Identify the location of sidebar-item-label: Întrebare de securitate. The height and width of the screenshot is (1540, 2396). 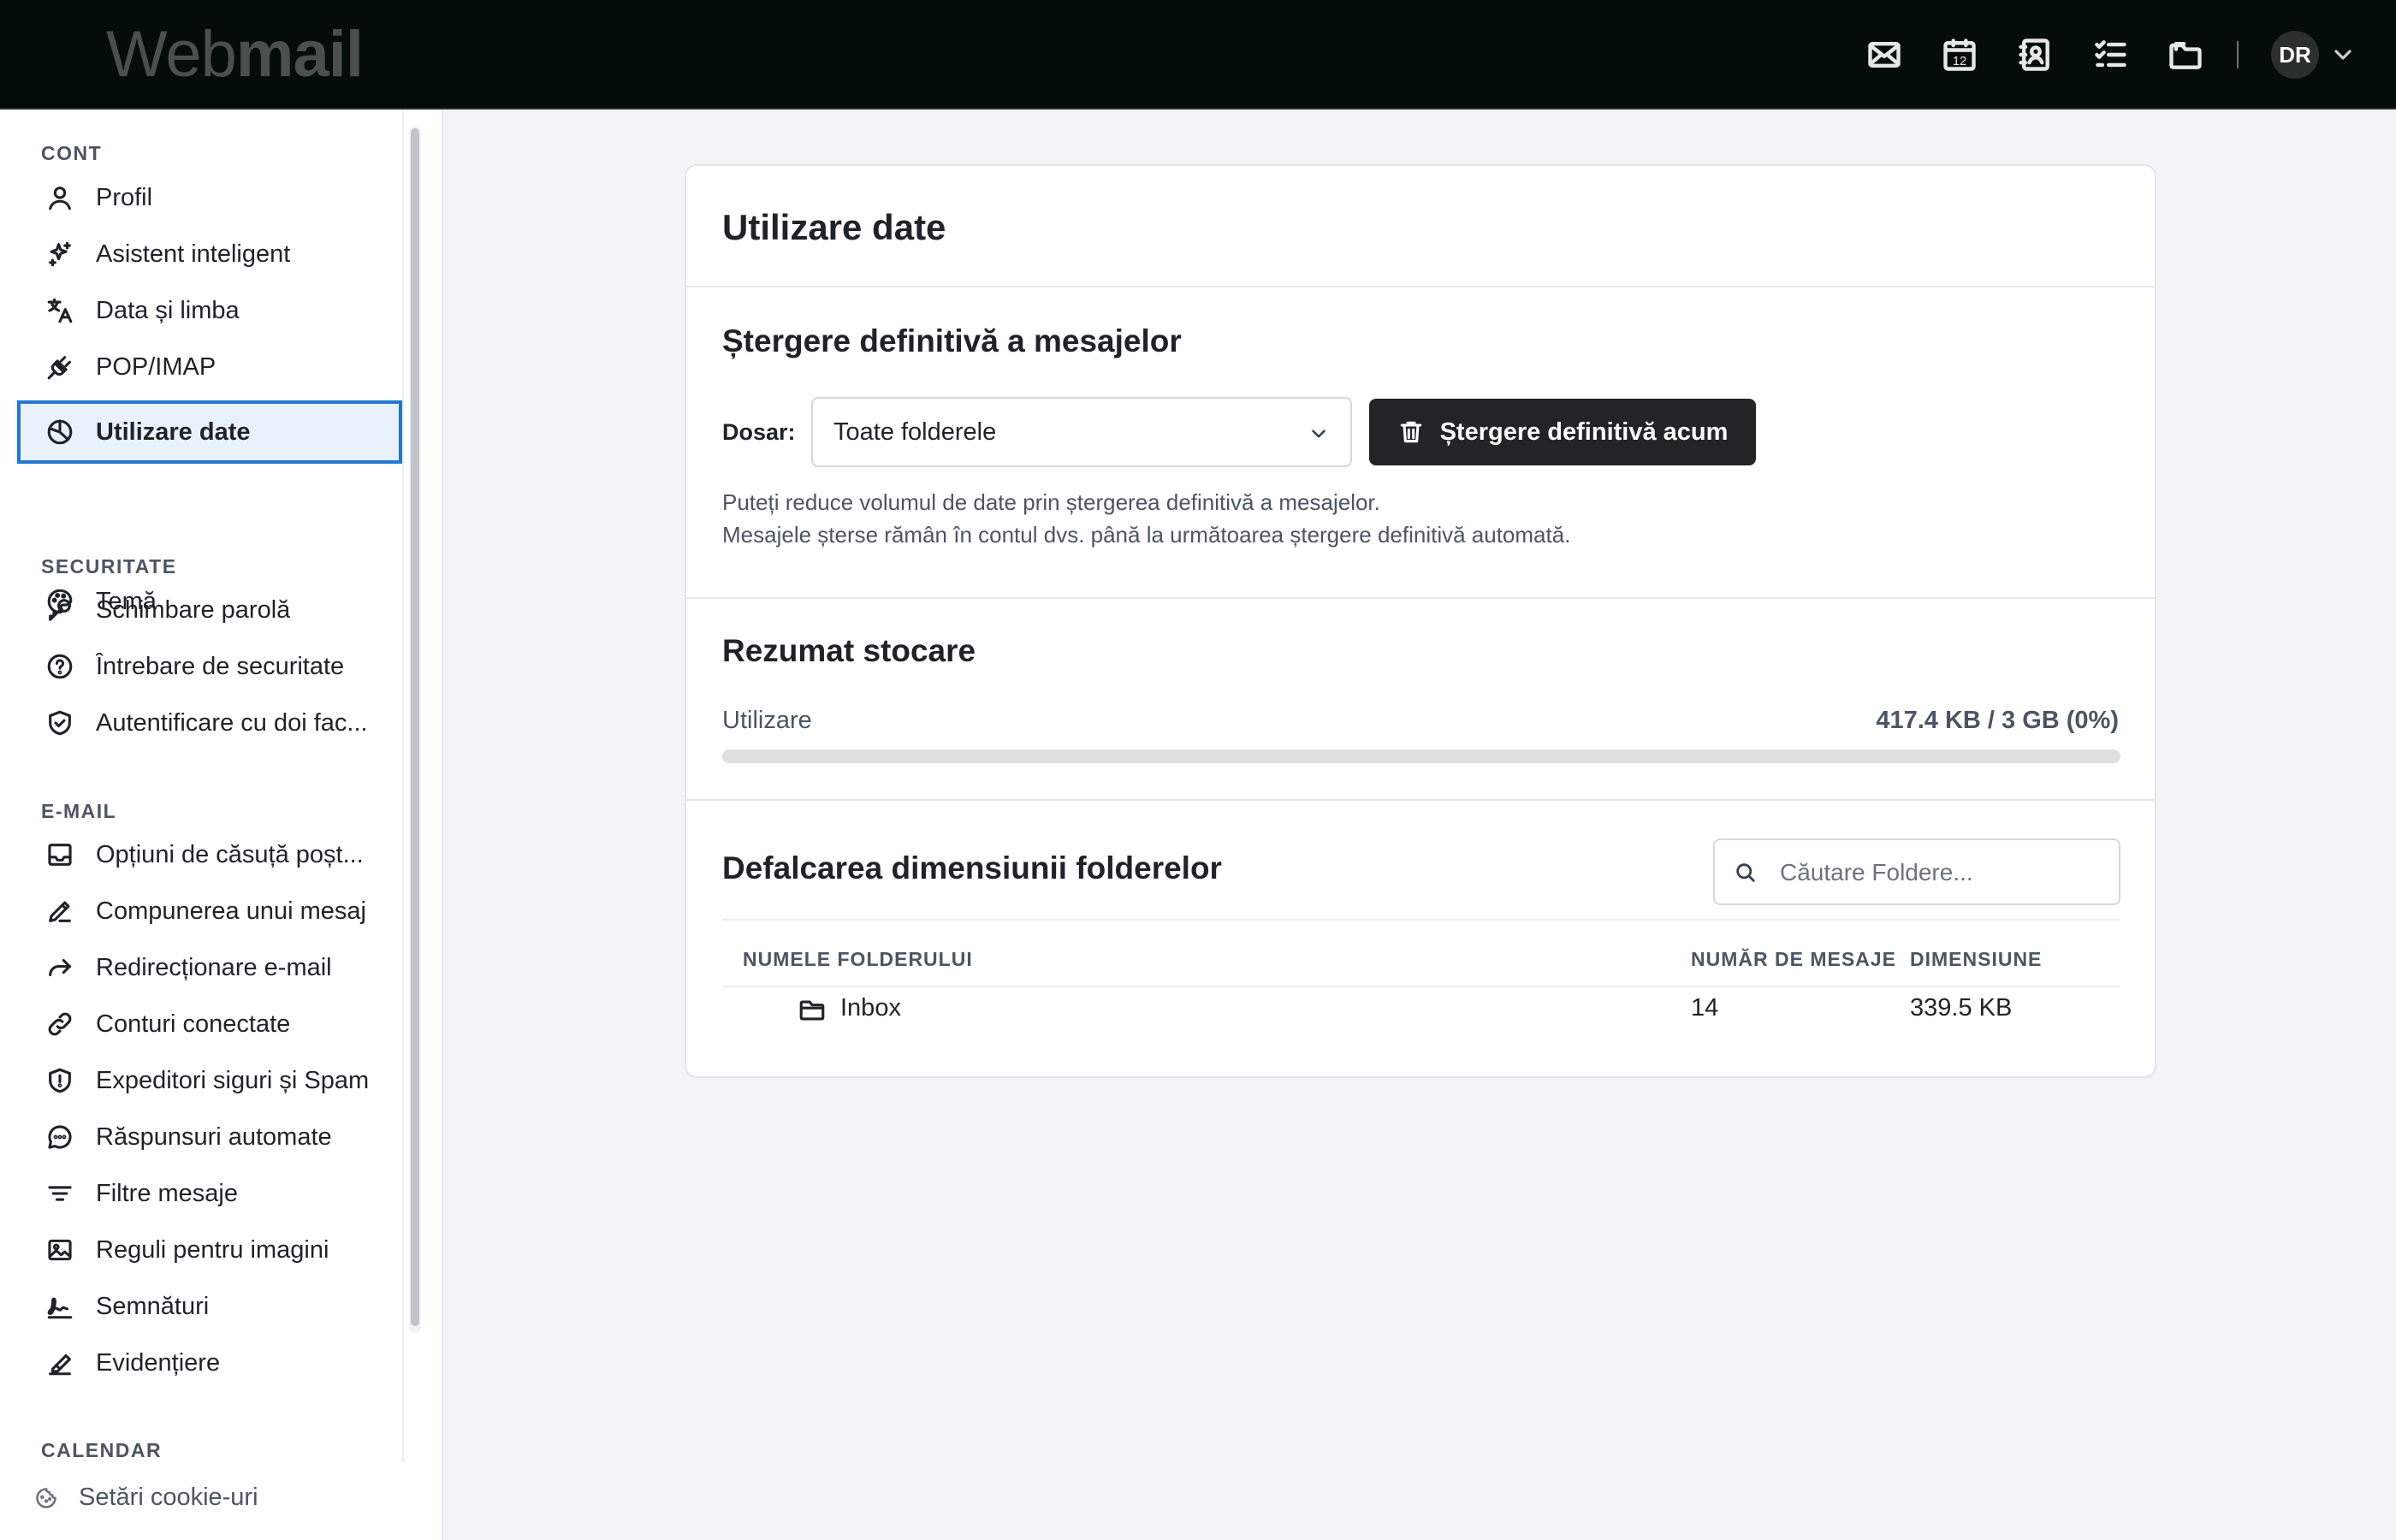
(220, 666).